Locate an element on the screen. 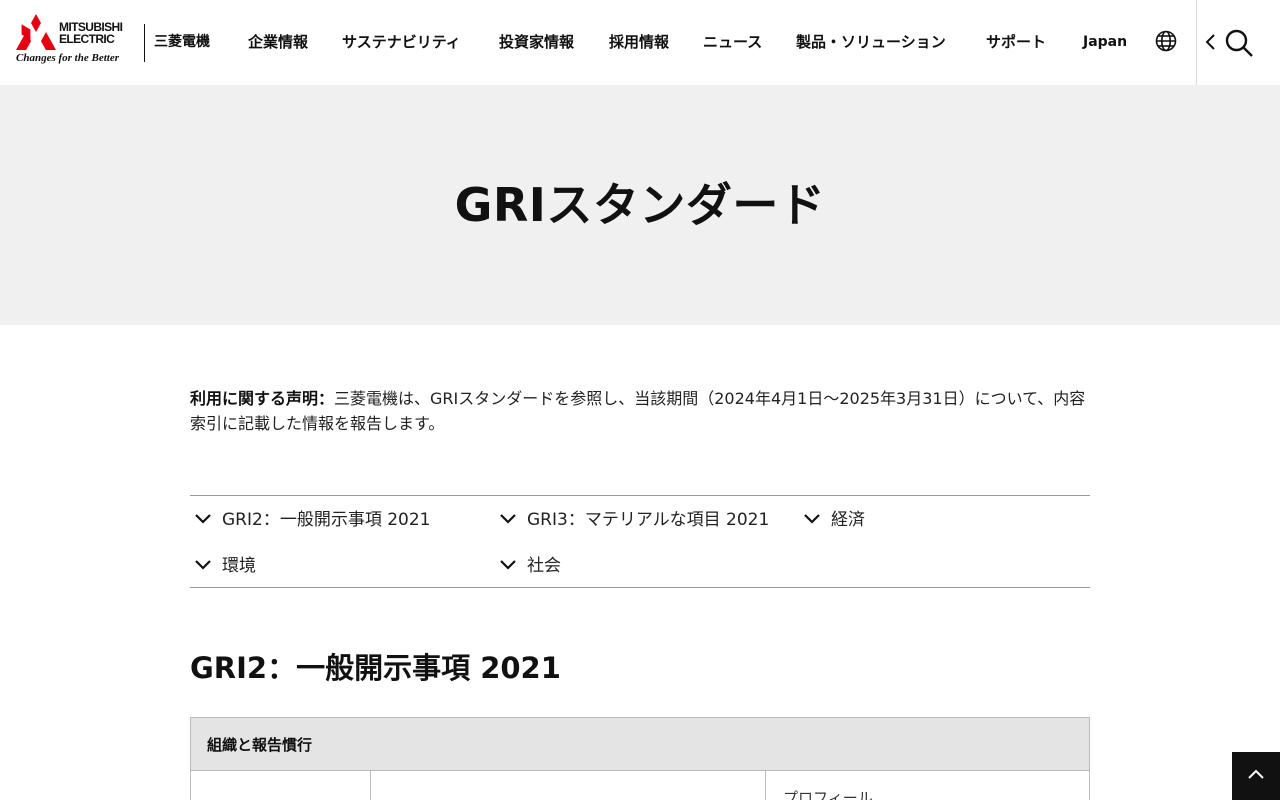  anchor-link-environment: 環境 is located at coordinates (225, 566).